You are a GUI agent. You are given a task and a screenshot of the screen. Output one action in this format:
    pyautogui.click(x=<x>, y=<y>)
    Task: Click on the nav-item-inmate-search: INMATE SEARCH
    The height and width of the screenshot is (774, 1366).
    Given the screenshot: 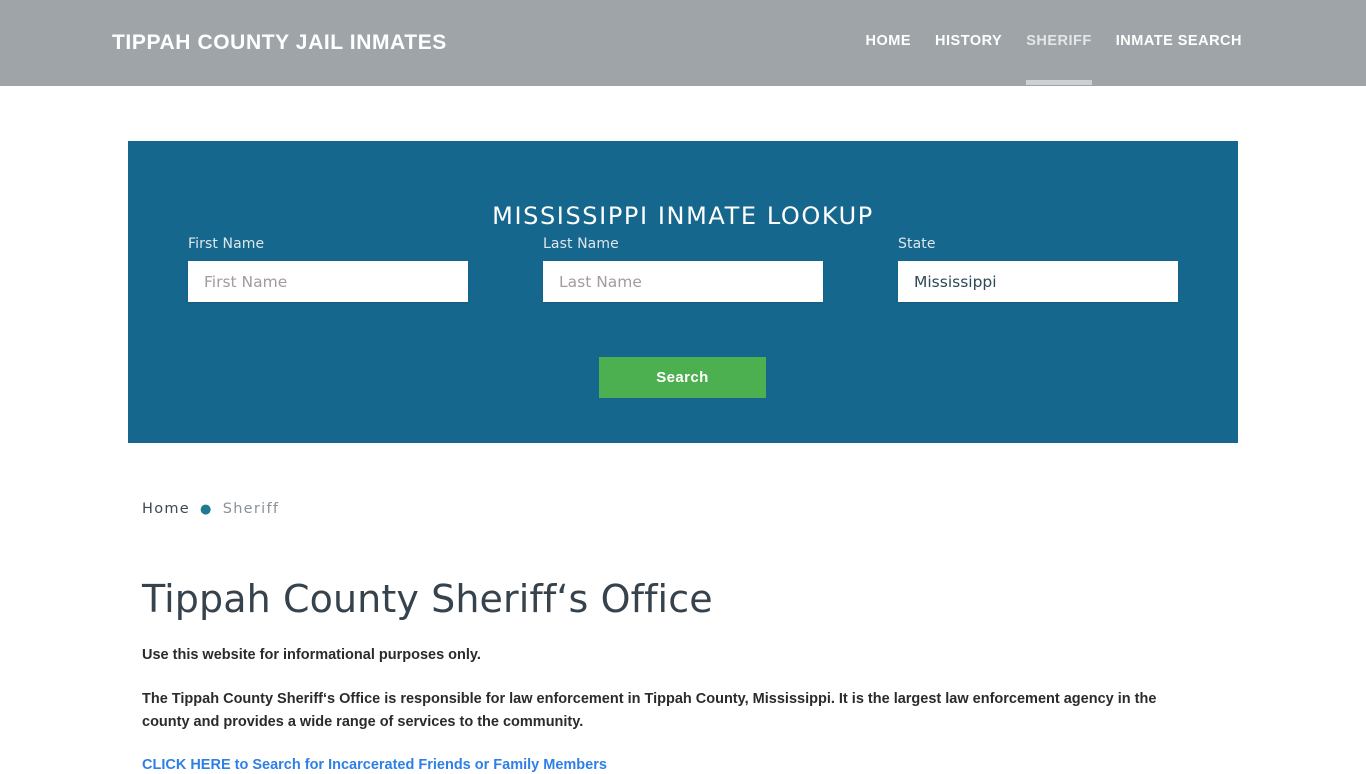 What is the action you would take?
    pyautogui.click(x=1179, y=41)
    